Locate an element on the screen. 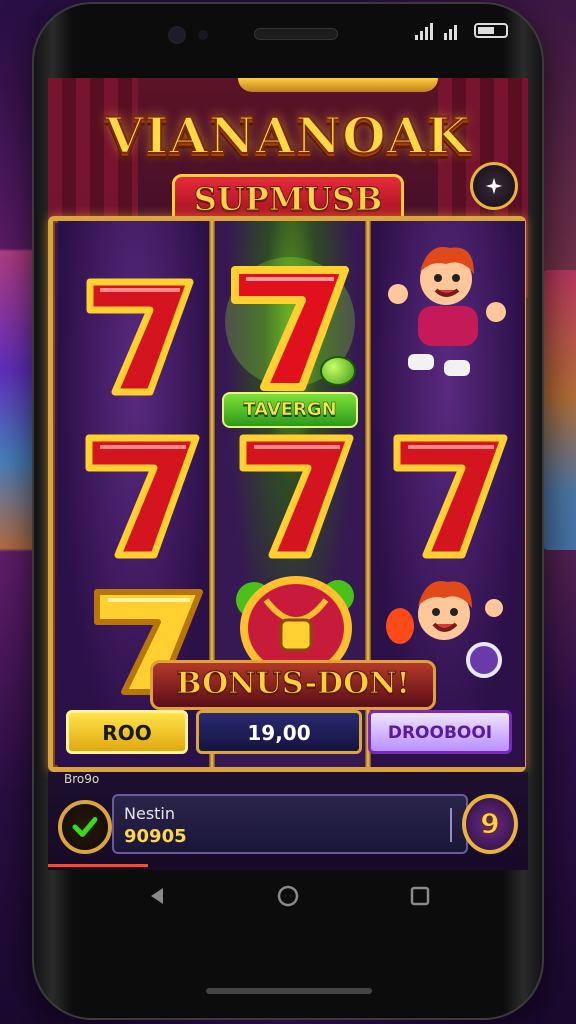  player-name: Nestin is located at coordinates (150, 813).